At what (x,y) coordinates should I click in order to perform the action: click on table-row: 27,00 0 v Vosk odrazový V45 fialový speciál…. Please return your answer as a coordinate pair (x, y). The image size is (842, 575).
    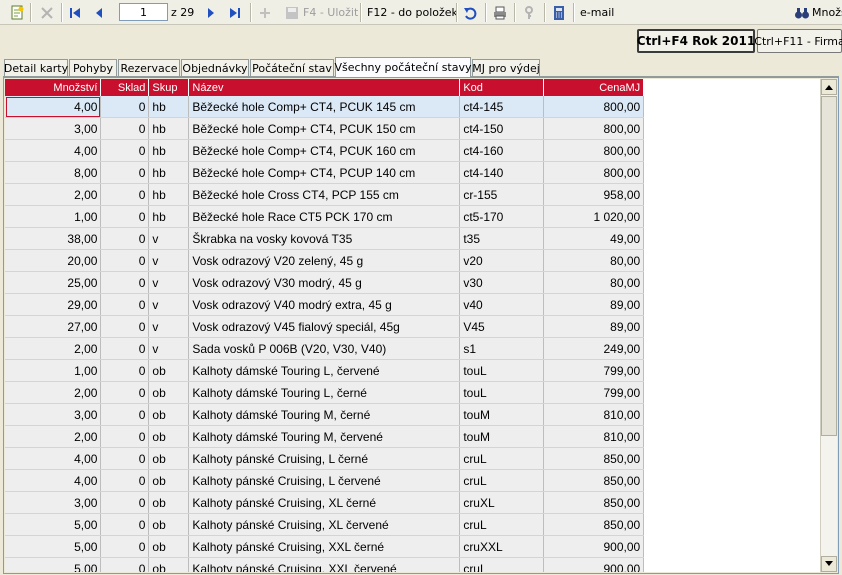
    Looking at the image, I should click on (412, 326).